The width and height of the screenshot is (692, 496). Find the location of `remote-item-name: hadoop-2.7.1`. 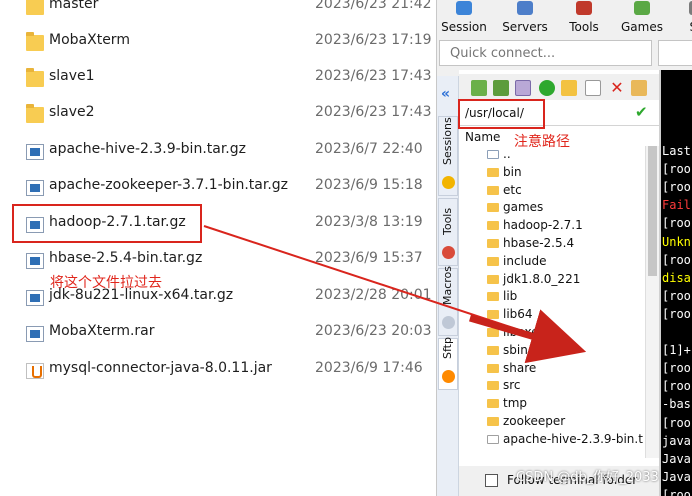

remote-item-name: hadoop-2.7.1 is located at coordinates (543, 225).